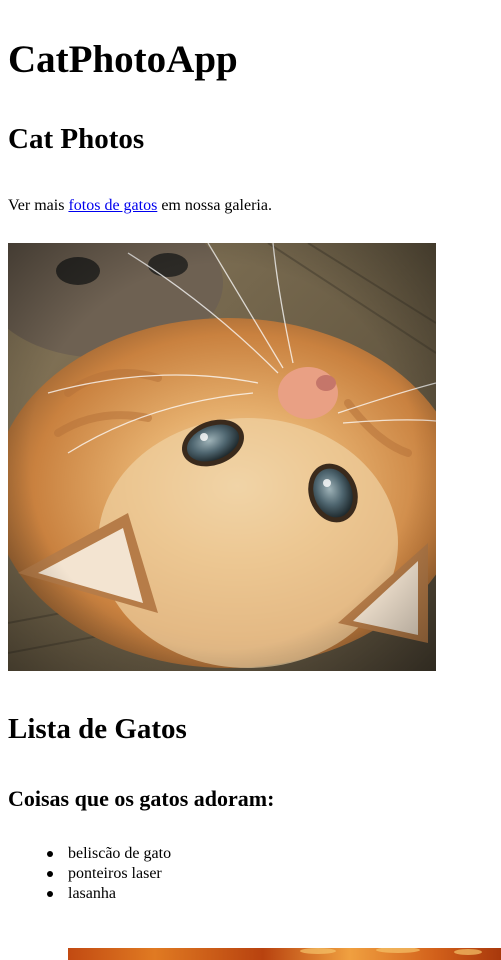  I want to click on list-item: ponteiros laser, so click(109, 874).